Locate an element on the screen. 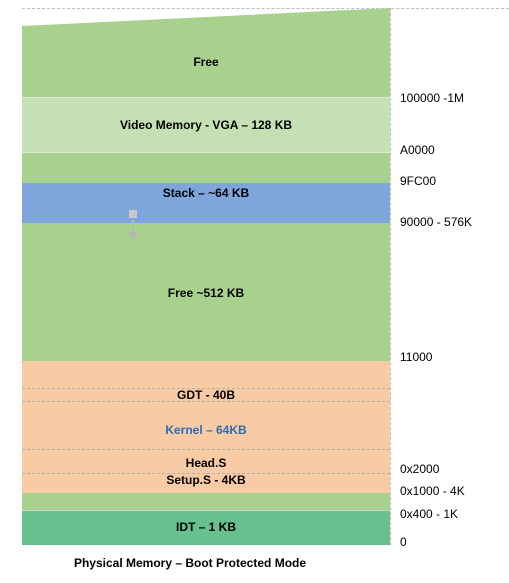 This screenshot has height=583, width=509. green-strip-block is located at coordinates (206, 168).